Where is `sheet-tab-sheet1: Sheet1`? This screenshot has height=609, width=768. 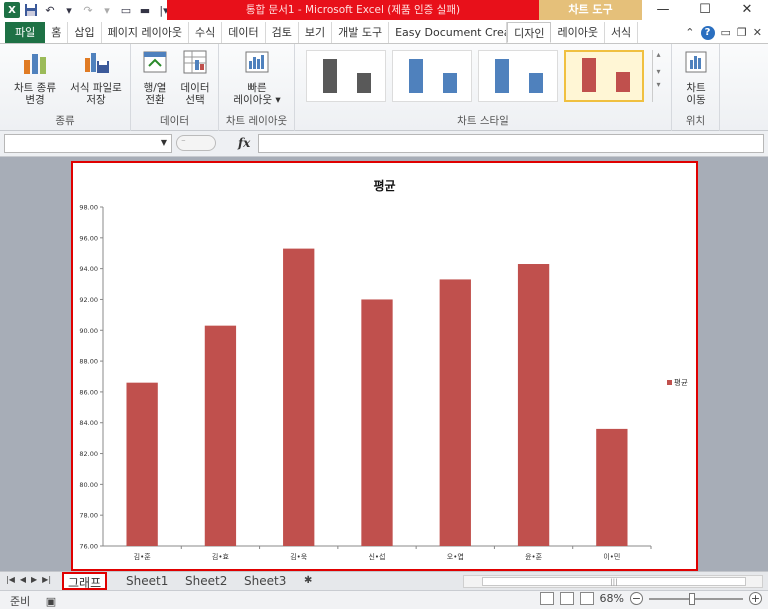
sheet-tab-sheet1: Sheet1 is located at coordinates (147, 581).